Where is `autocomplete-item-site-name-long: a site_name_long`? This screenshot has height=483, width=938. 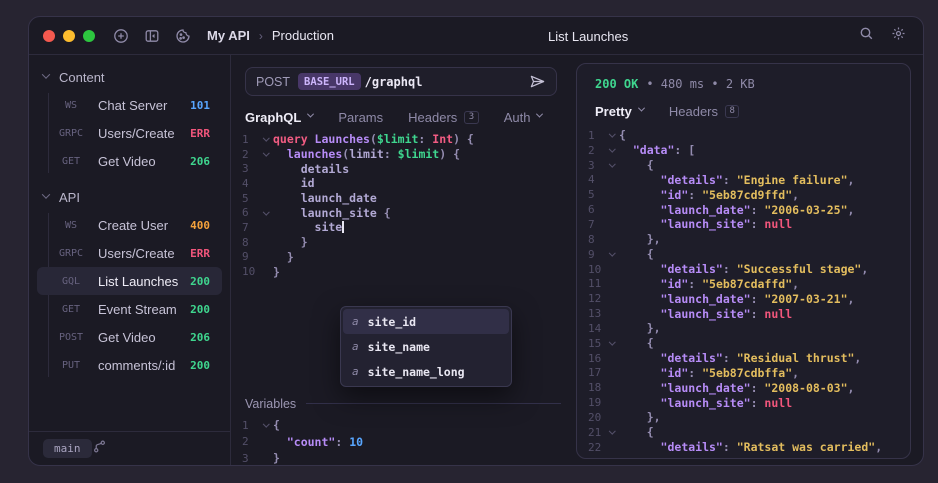 autocomplete-item-site-name-long: a site_name_long is located at coordinates (426, 371).